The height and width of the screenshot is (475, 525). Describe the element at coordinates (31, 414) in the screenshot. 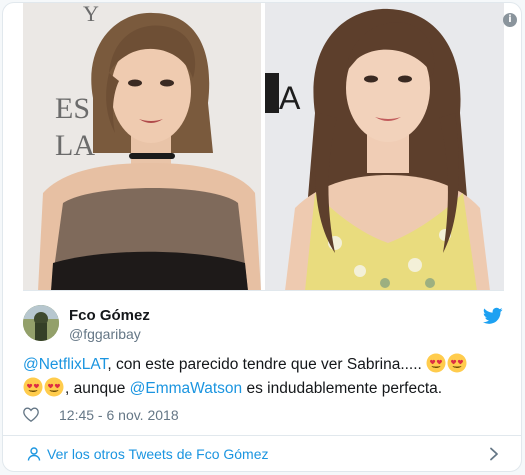

I see `heart-icon` at that location.